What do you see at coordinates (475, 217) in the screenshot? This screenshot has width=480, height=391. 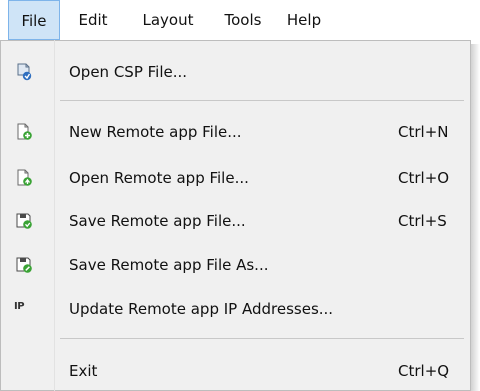 I see `dropdown-shadow` at bounding box center [475, 217].